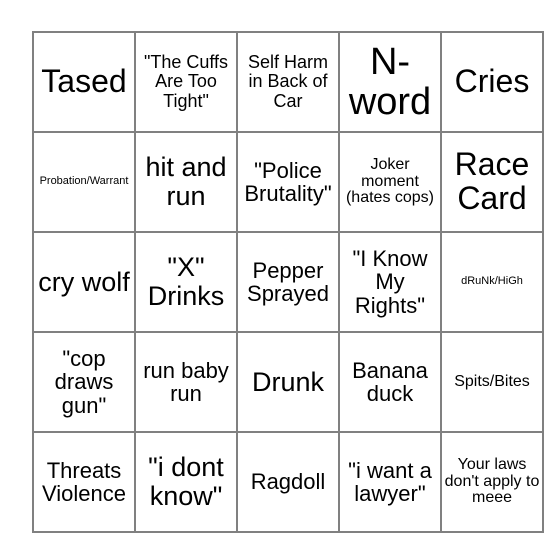 Image resolution: width=544 pixels, height=544 pixels. Describe the element at coordinates (492, 482) in the screenshot. I see `bingo-cell-r5c5: Your laws don't apply to meee` at that location.